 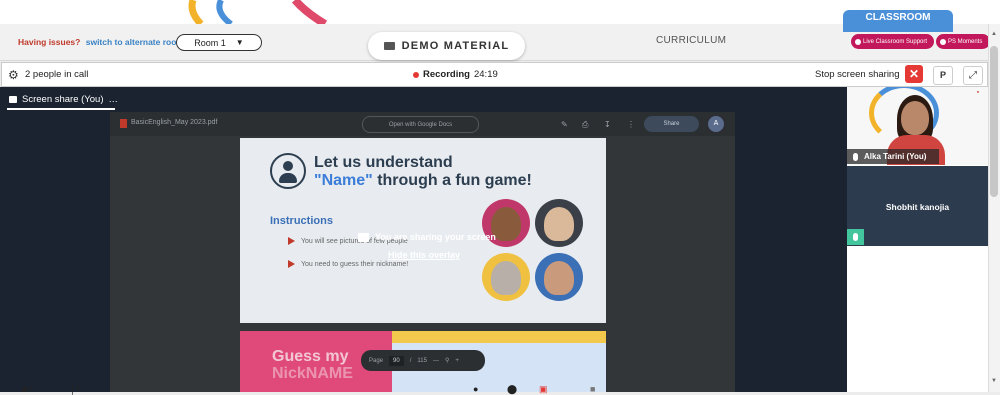 I want to click on switch-room-link: switch to alternate room, so click(x=135, y=42).